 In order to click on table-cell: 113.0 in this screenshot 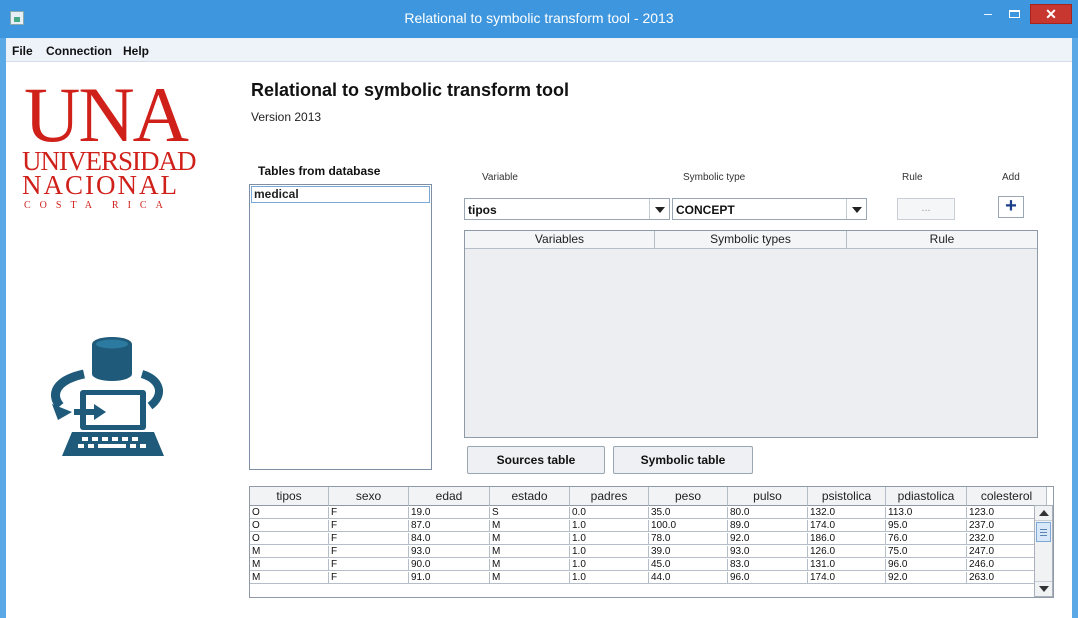, I will do `click(926, 513)`.